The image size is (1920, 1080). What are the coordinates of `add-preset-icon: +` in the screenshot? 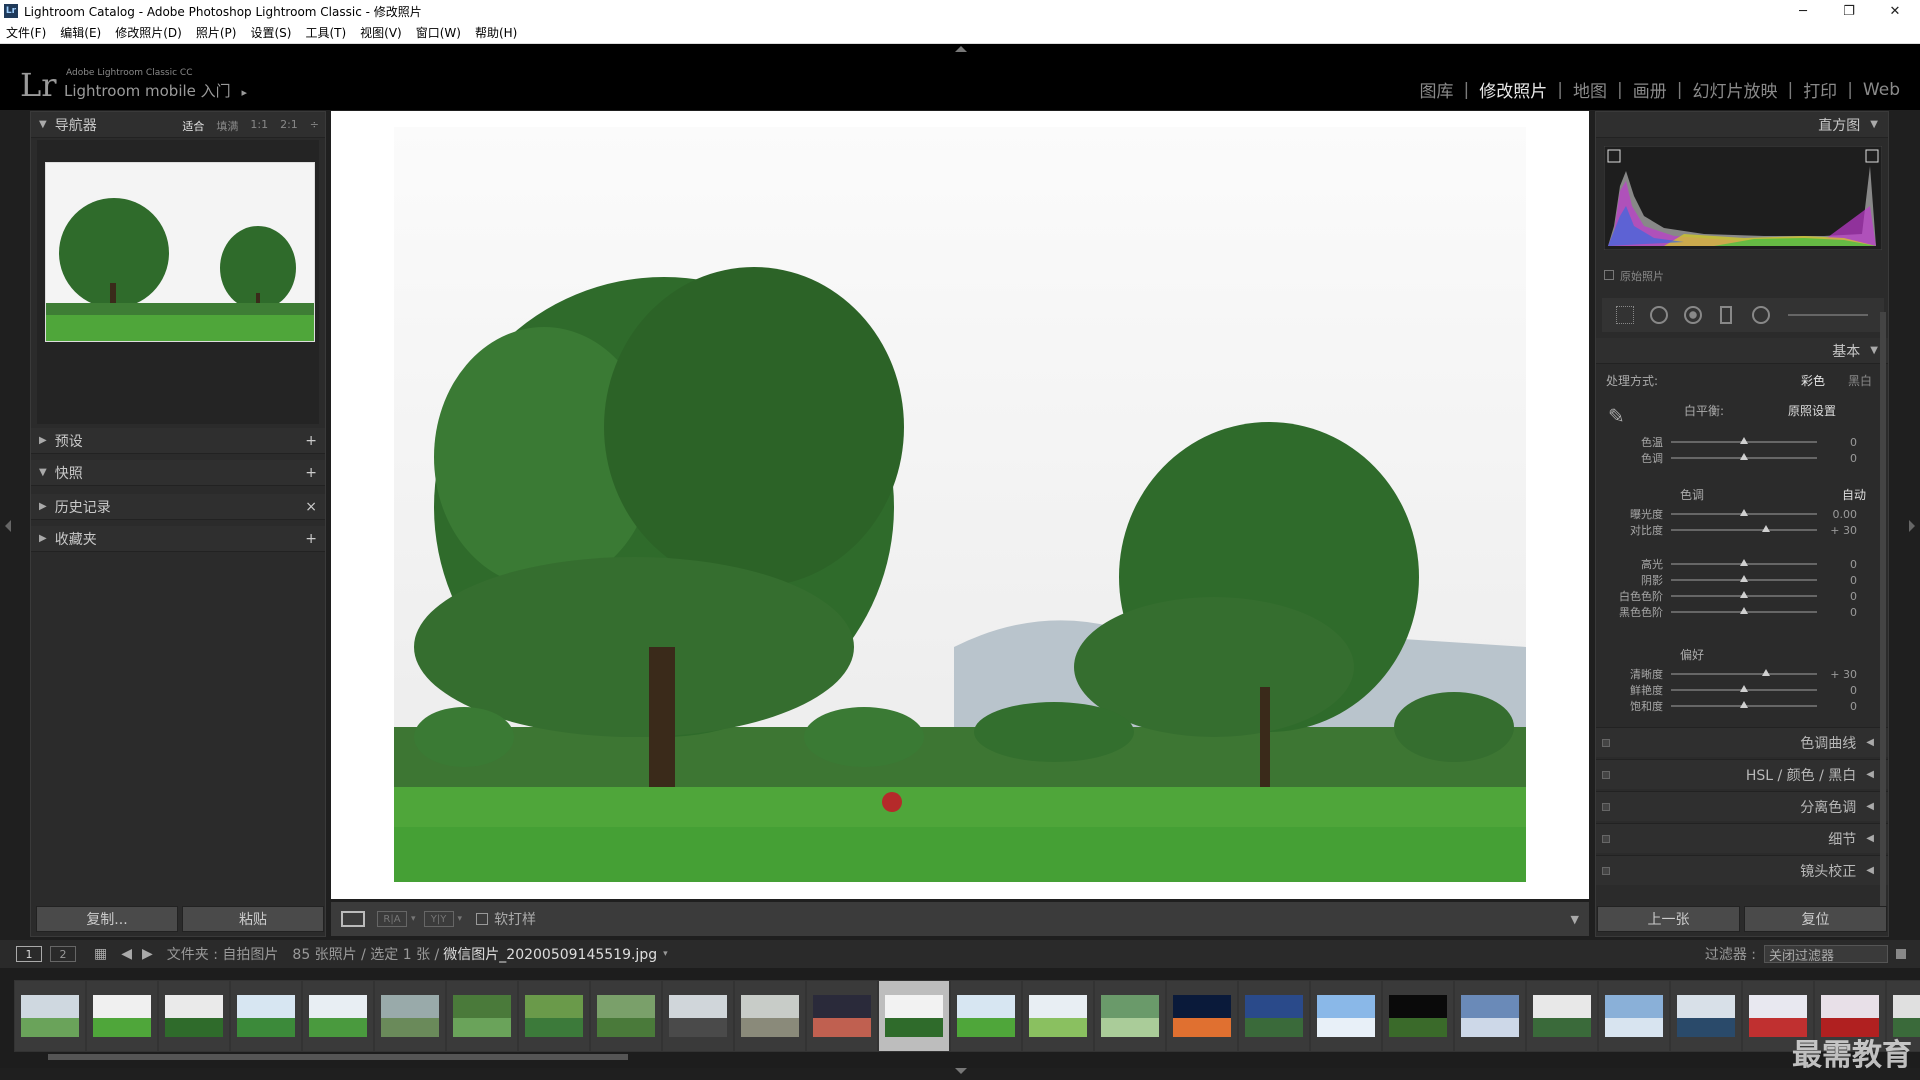 It's located at (311, 441).